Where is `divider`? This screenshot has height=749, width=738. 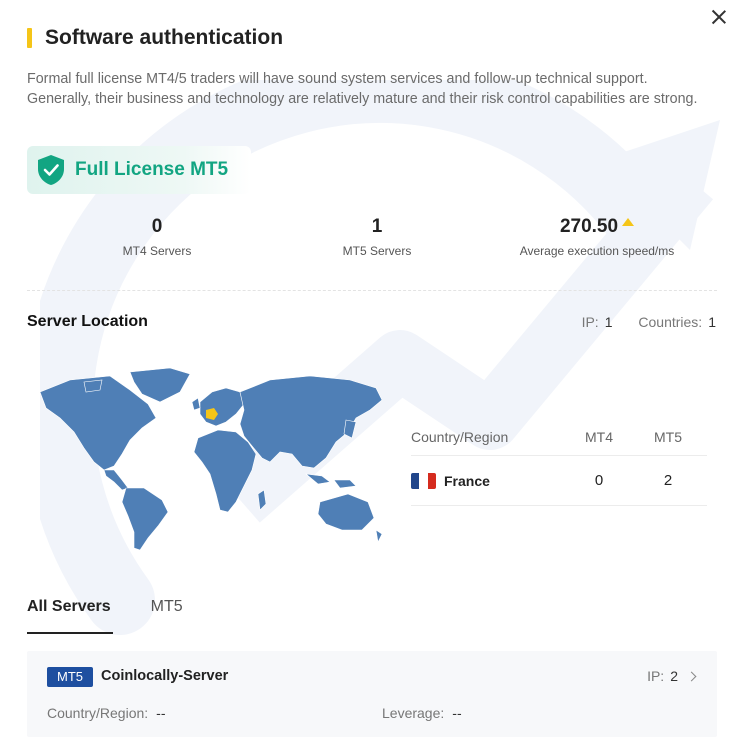
divider is located at coordinates (372, 290).